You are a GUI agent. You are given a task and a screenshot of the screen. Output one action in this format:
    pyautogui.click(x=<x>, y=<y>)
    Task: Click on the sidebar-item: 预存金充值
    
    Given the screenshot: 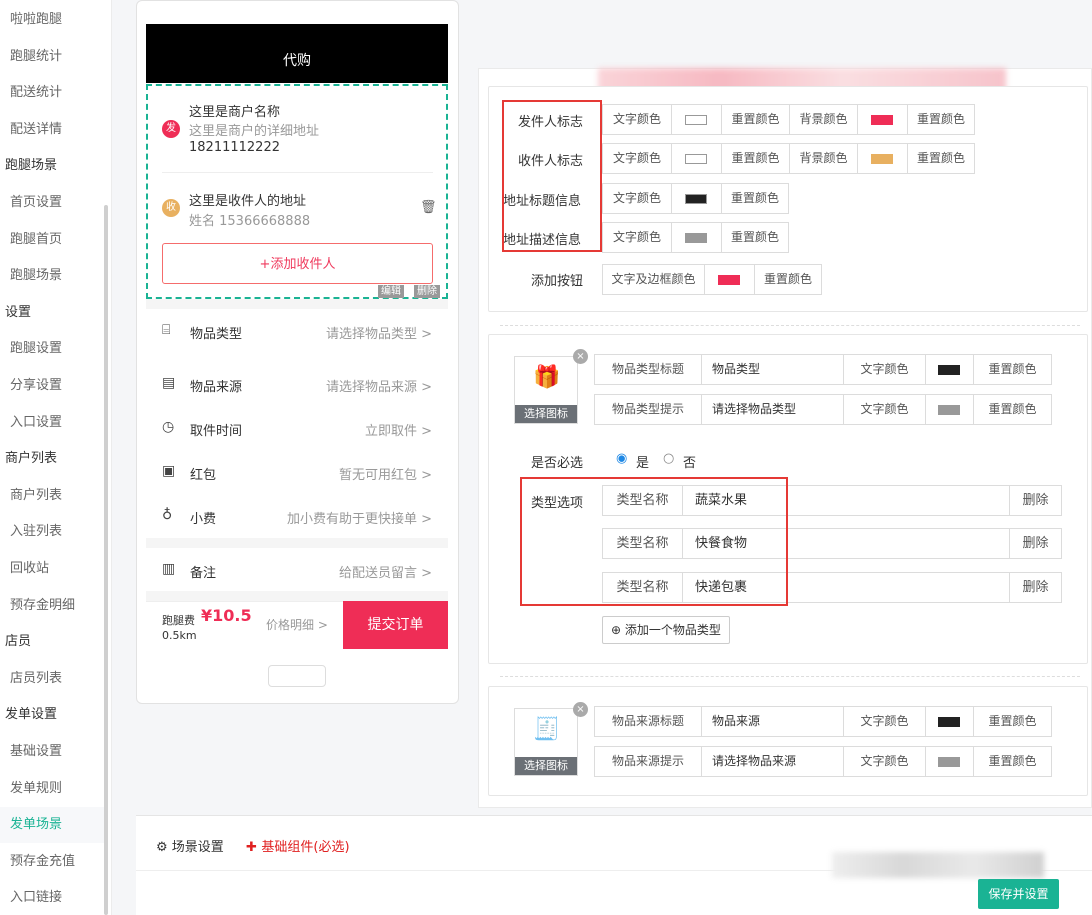 What is the action you would take?
    pyautogui.click(x=52, y=862)
    